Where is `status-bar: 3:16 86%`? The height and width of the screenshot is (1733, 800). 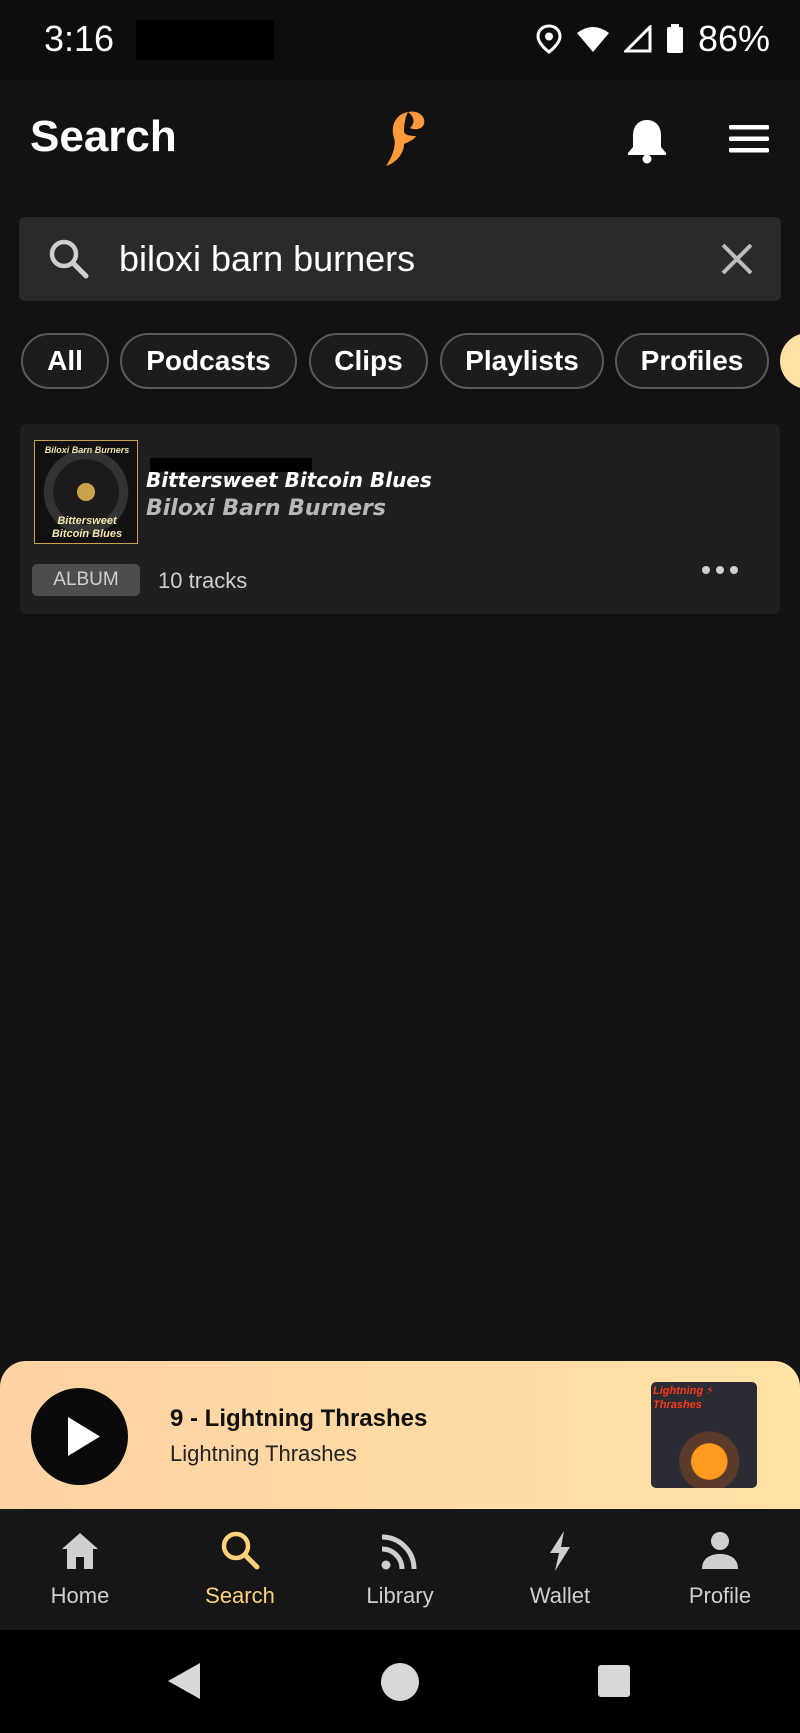 status-bar: 3:16 86% is located at coordinates (400, 40).